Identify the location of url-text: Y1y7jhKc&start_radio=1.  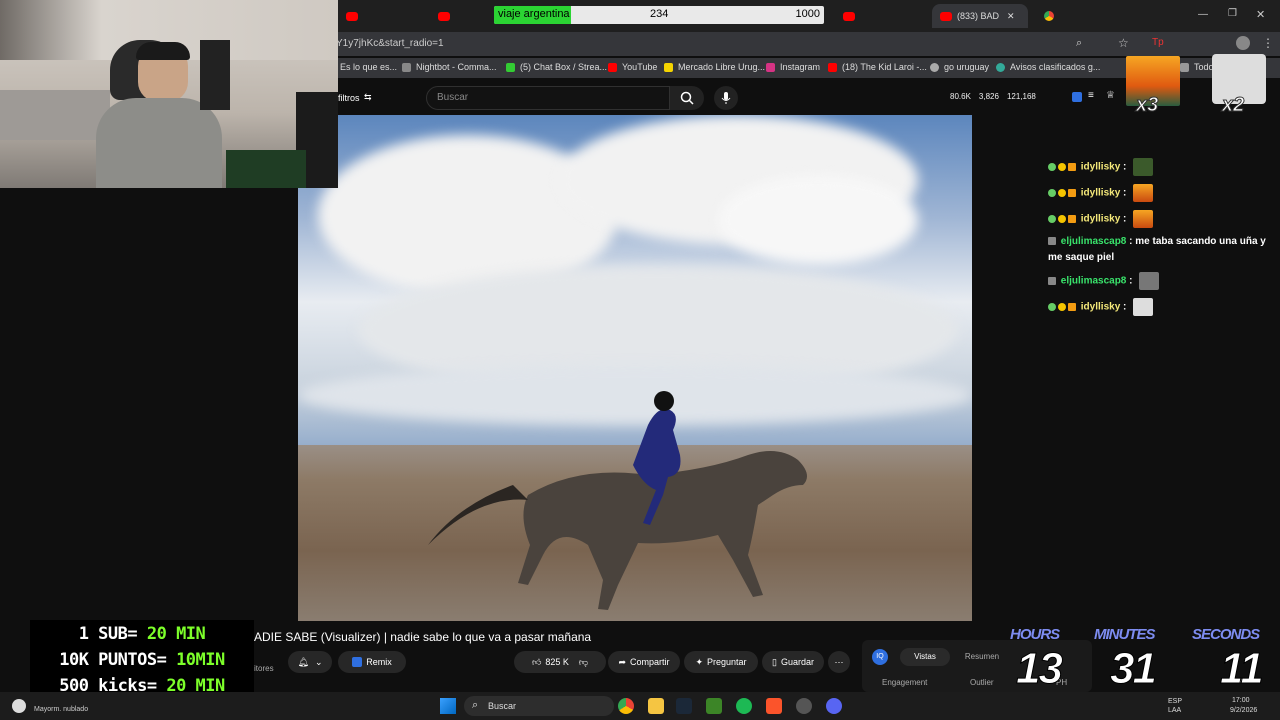
(390, 43).